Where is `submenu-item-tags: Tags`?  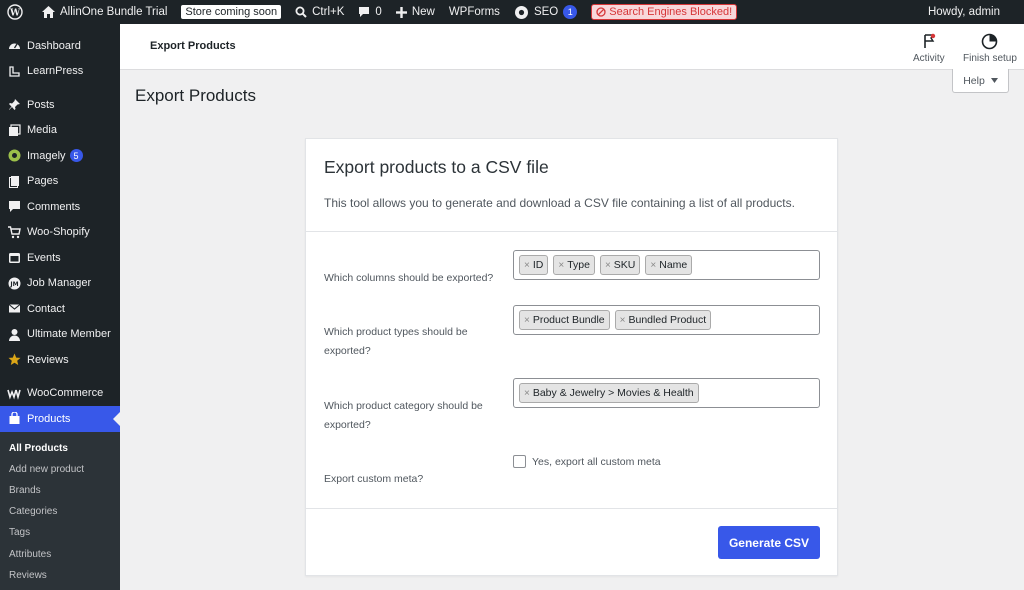
submenu-item-tags: Tags is located at coordinates (60, 532).